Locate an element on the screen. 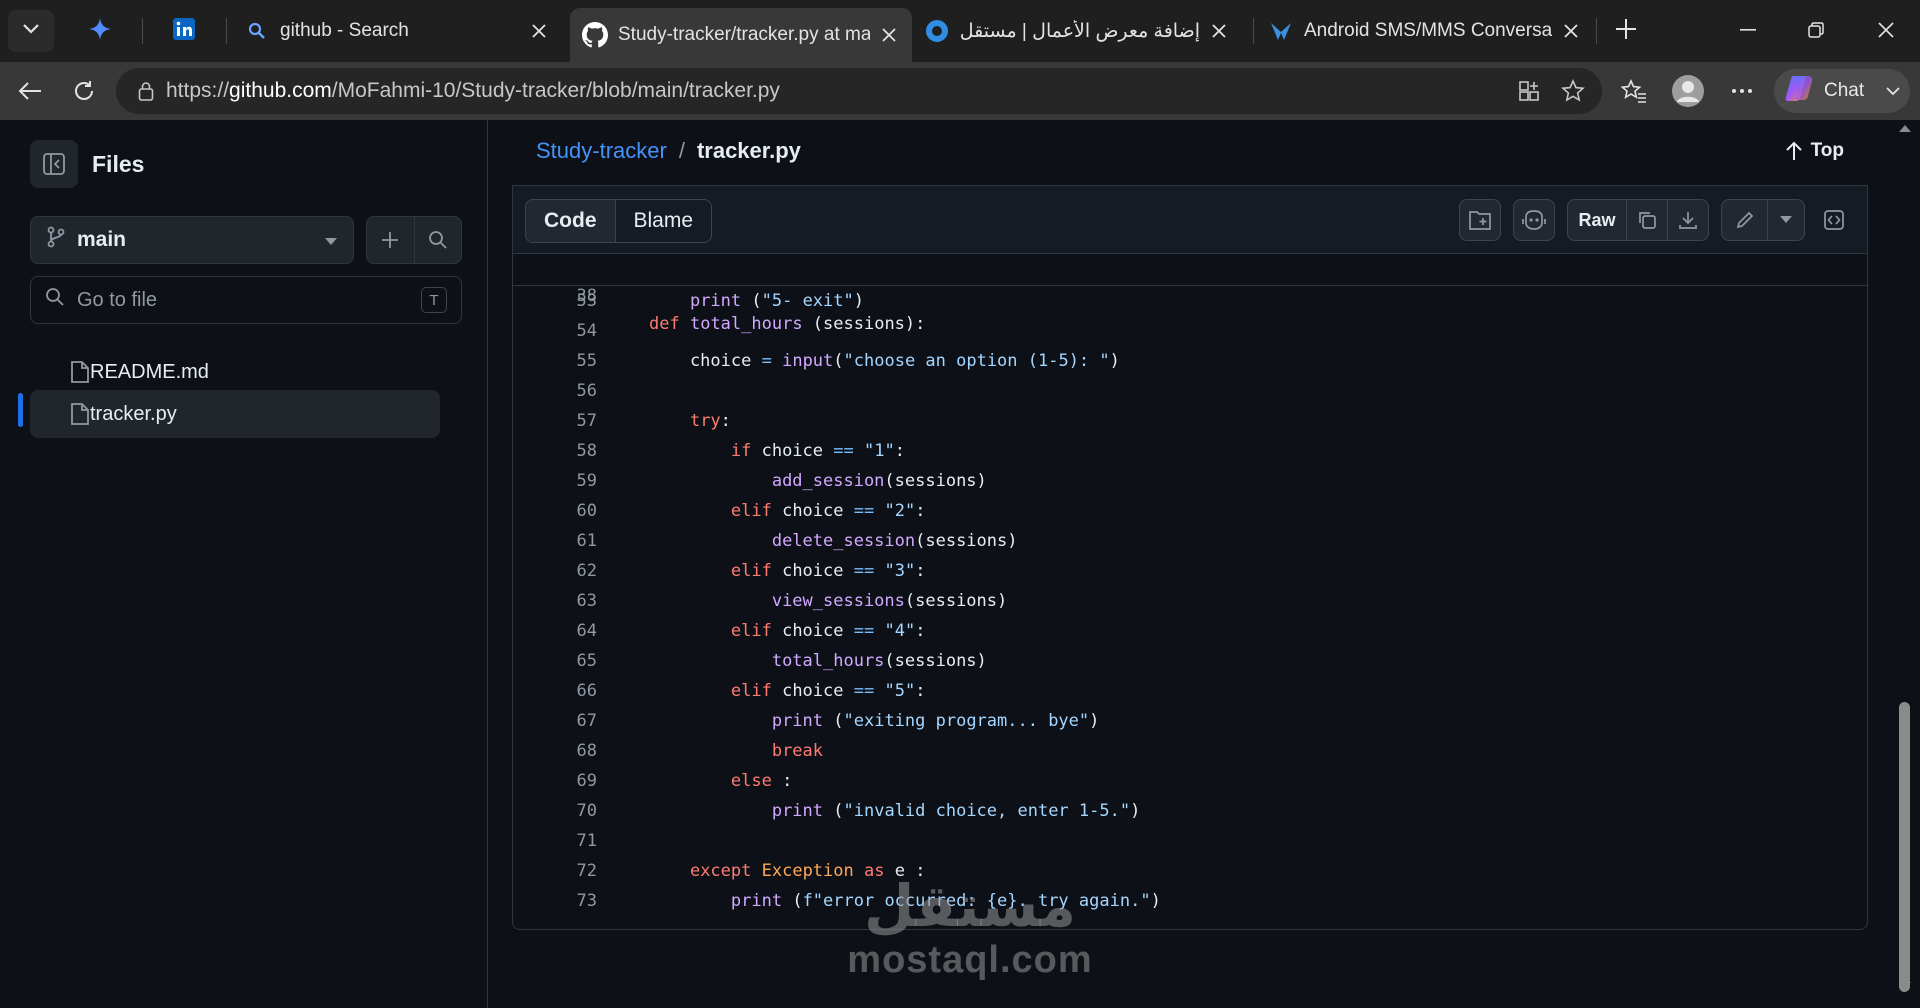 This screenshot has width=1920, height=1008. raw-button: Raw is located at coordinates (1597, 220).